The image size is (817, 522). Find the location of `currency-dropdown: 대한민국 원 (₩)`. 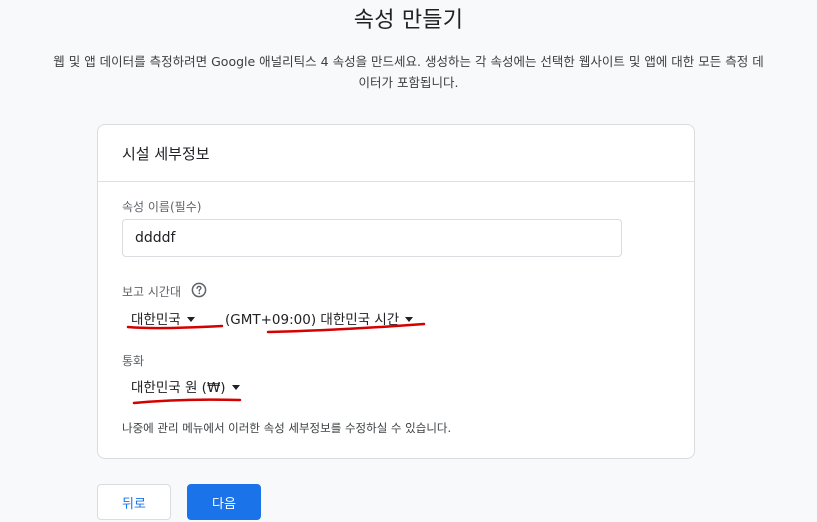

currency-dropdown: 대한민국 원 (₩) is located at coordinates (185, 386).